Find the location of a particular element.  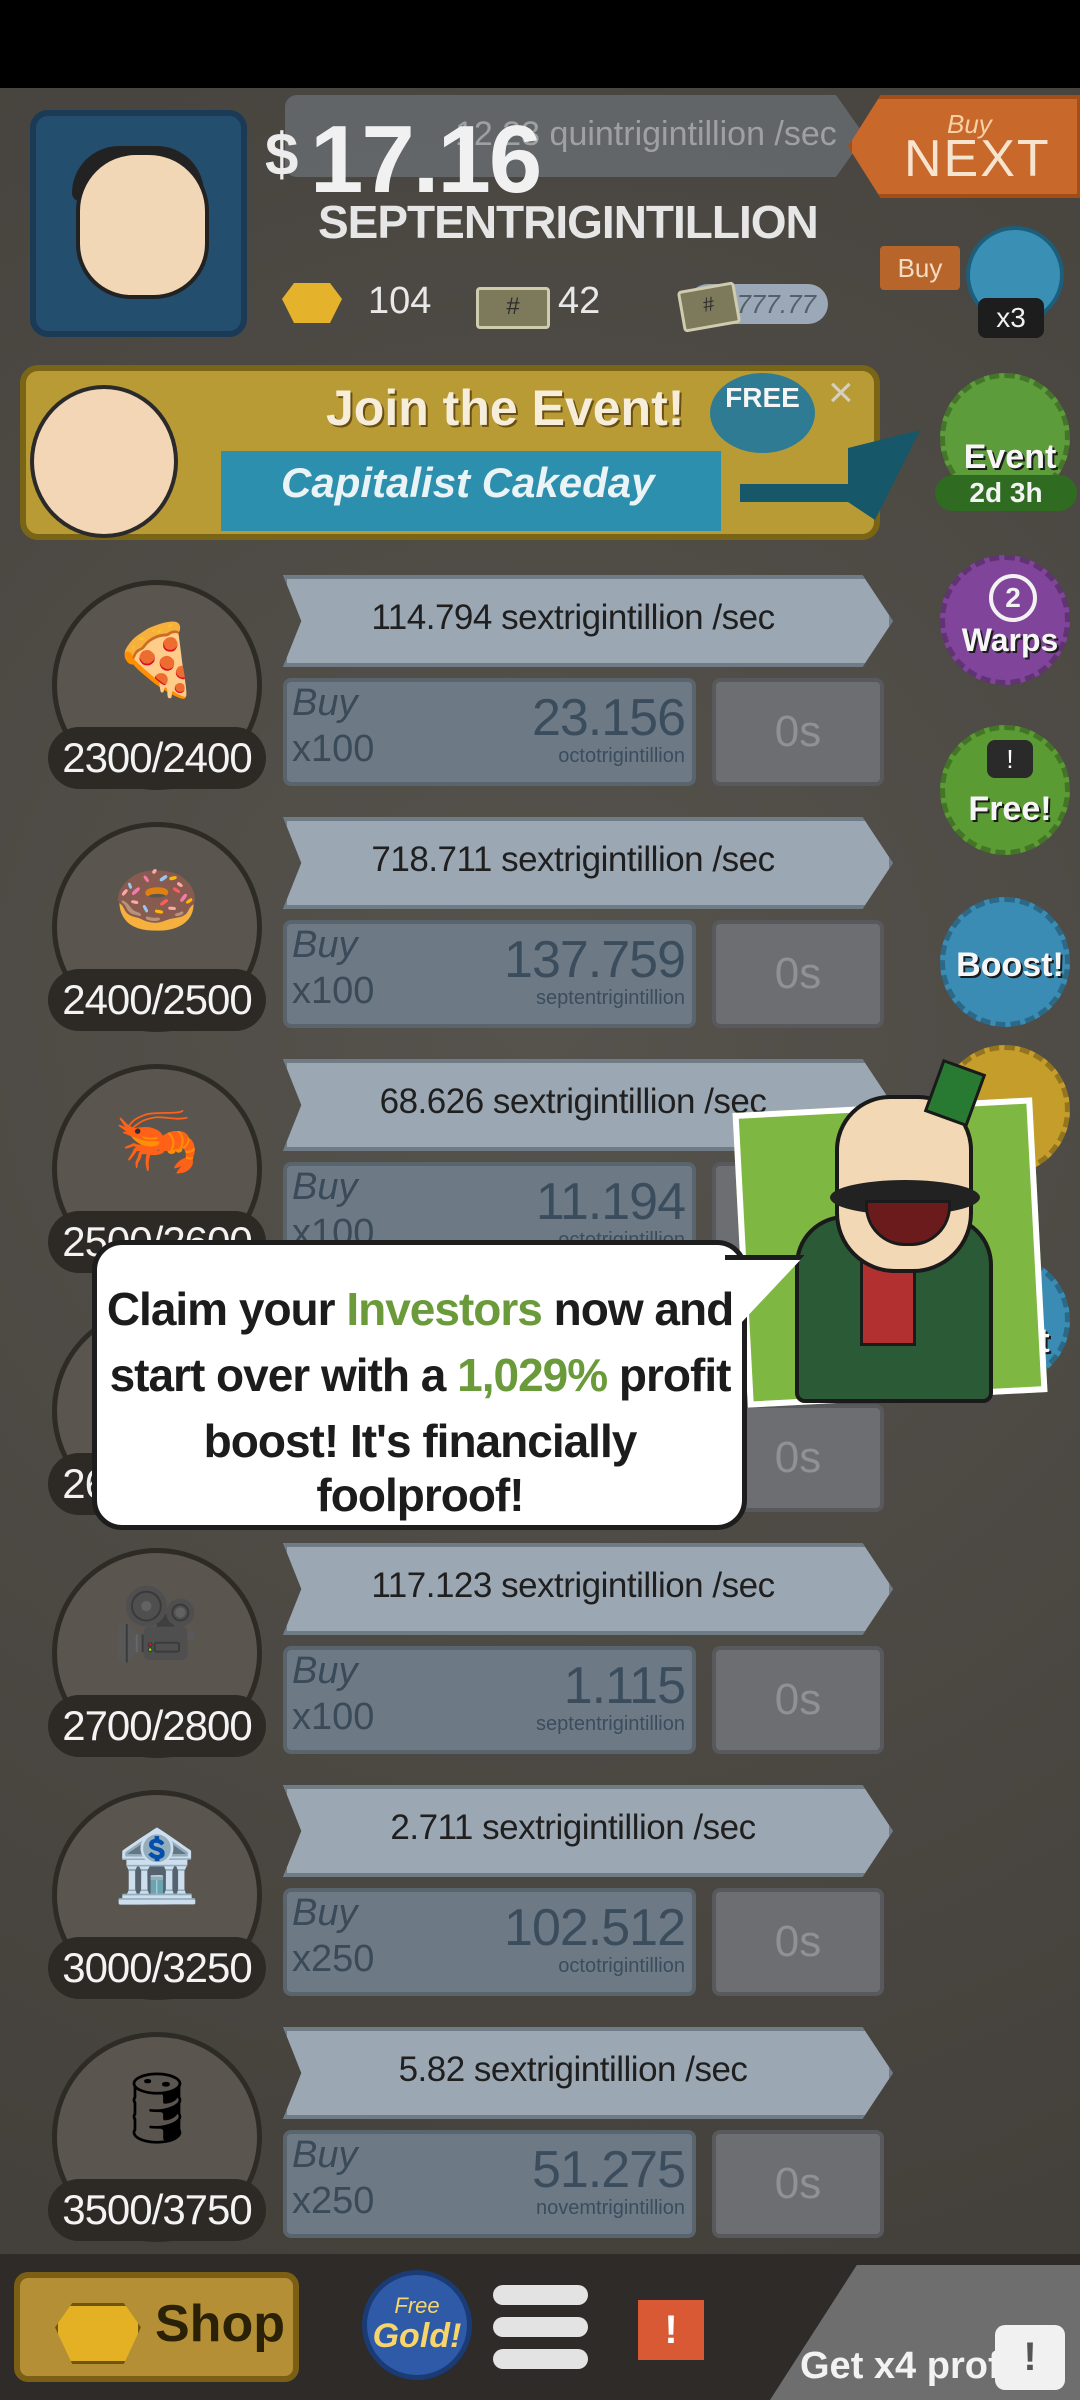

warps-label: Warps is located at coordinates (1010, 640).